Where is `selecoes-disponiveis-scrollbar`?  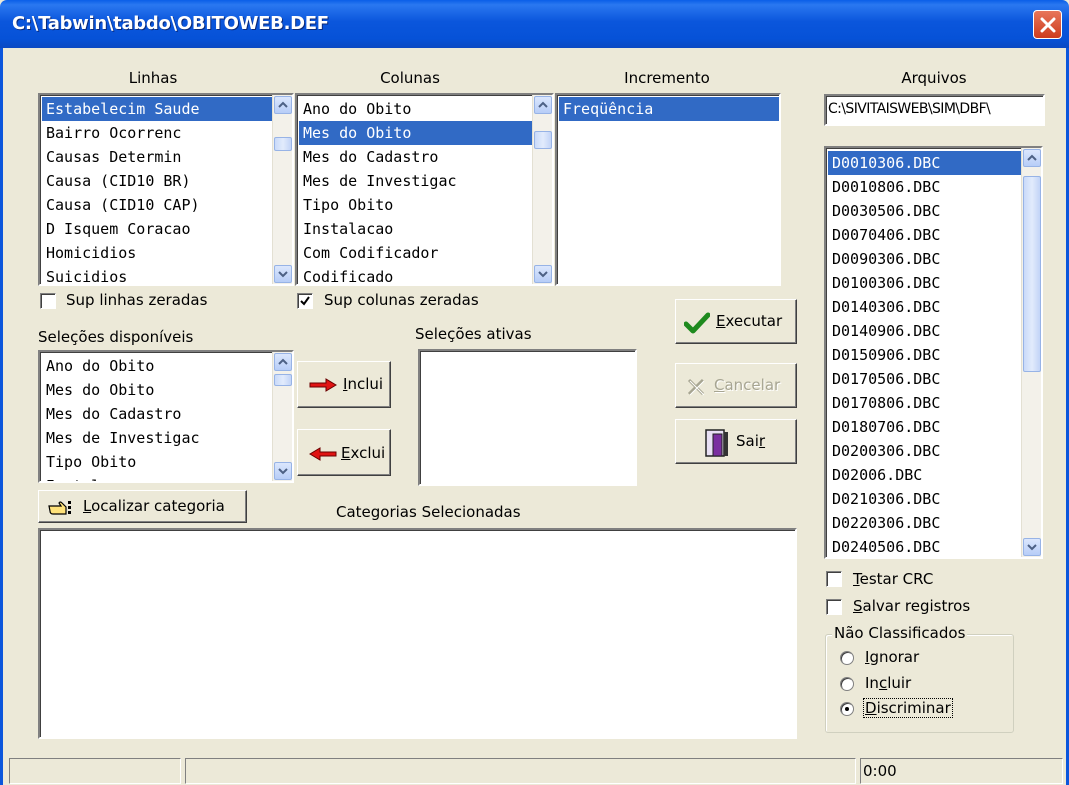 selecoes-disponiveis-scrollbar is located at coordinates (282, 416).